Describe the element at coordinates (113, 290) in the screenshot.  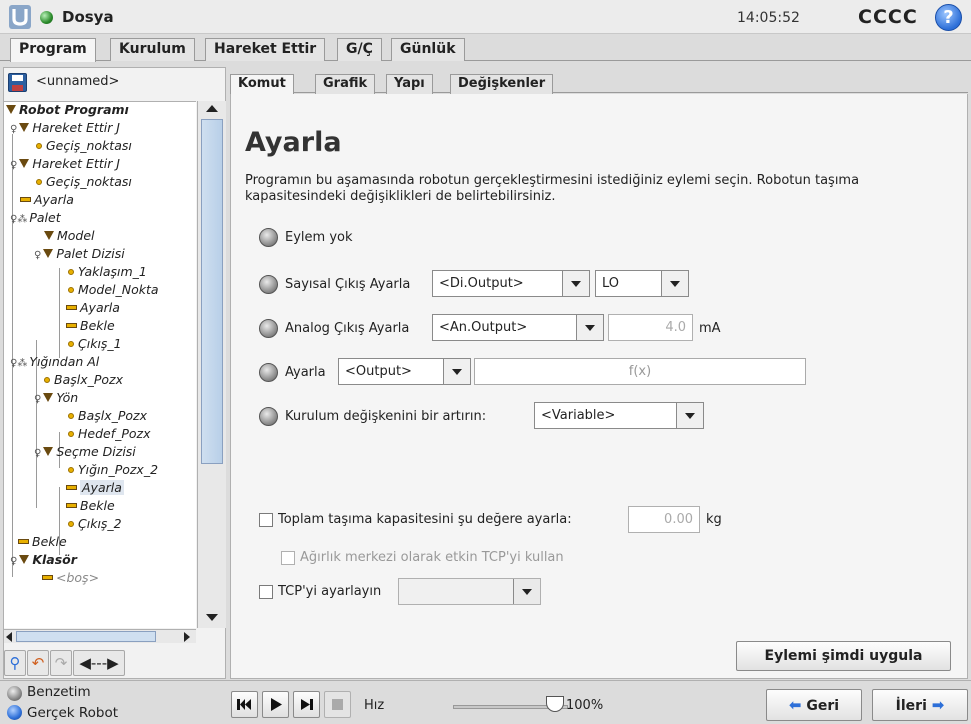
I see `tree-node: Model_Nokta` at that location.